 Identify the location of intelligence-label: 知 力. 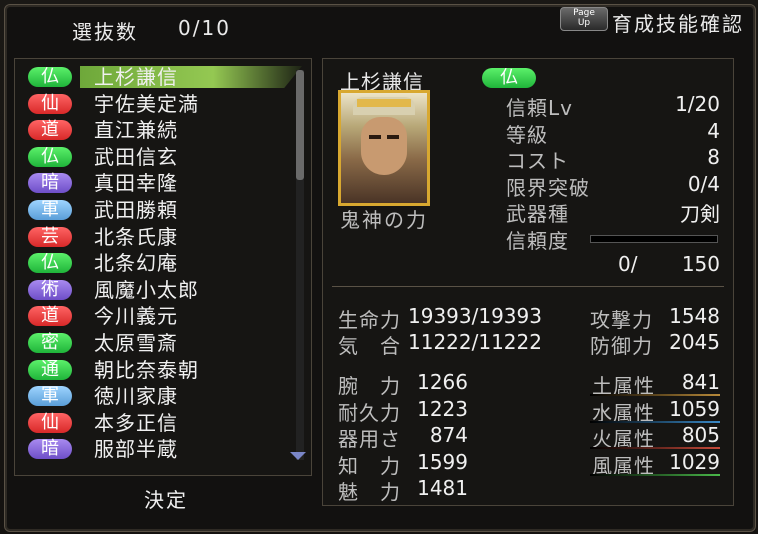
(369, 466).